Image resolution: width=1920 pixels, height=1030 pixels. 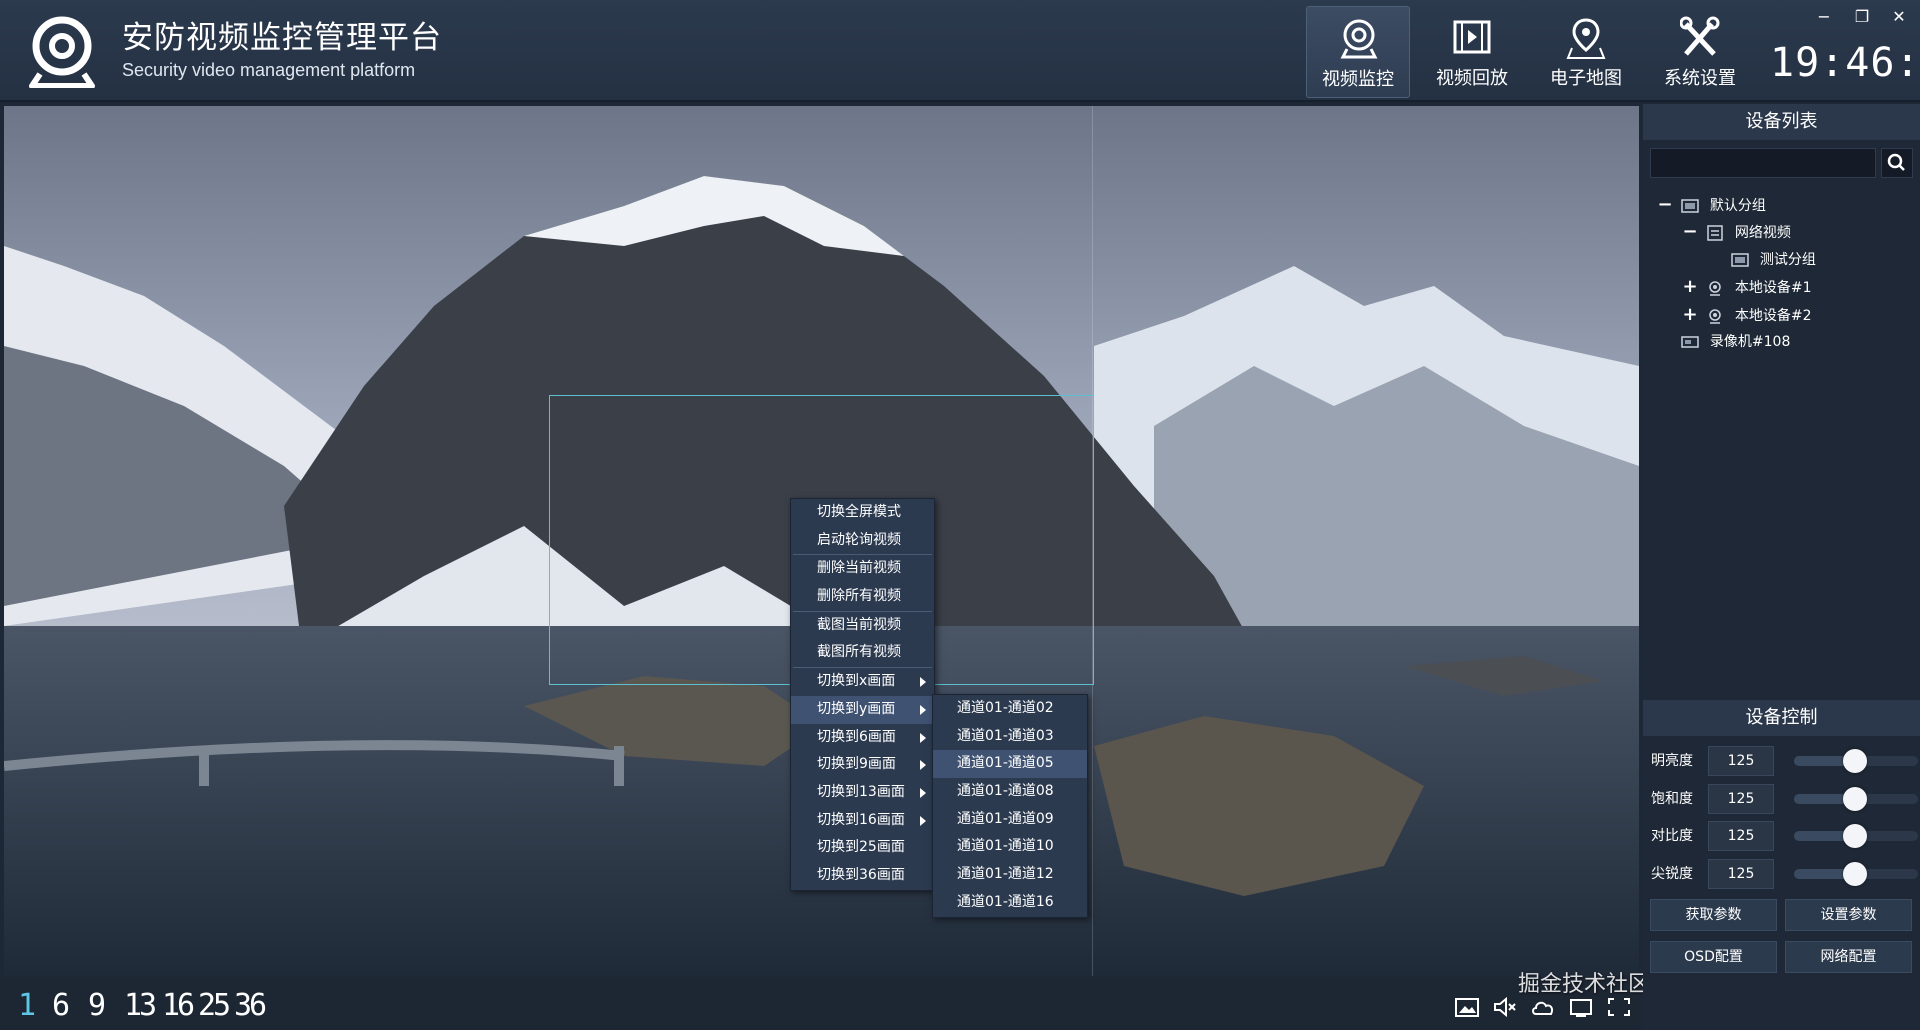 I want to click on menu-item-switch-x: 切换到x画面, so click(x=862, y=682).